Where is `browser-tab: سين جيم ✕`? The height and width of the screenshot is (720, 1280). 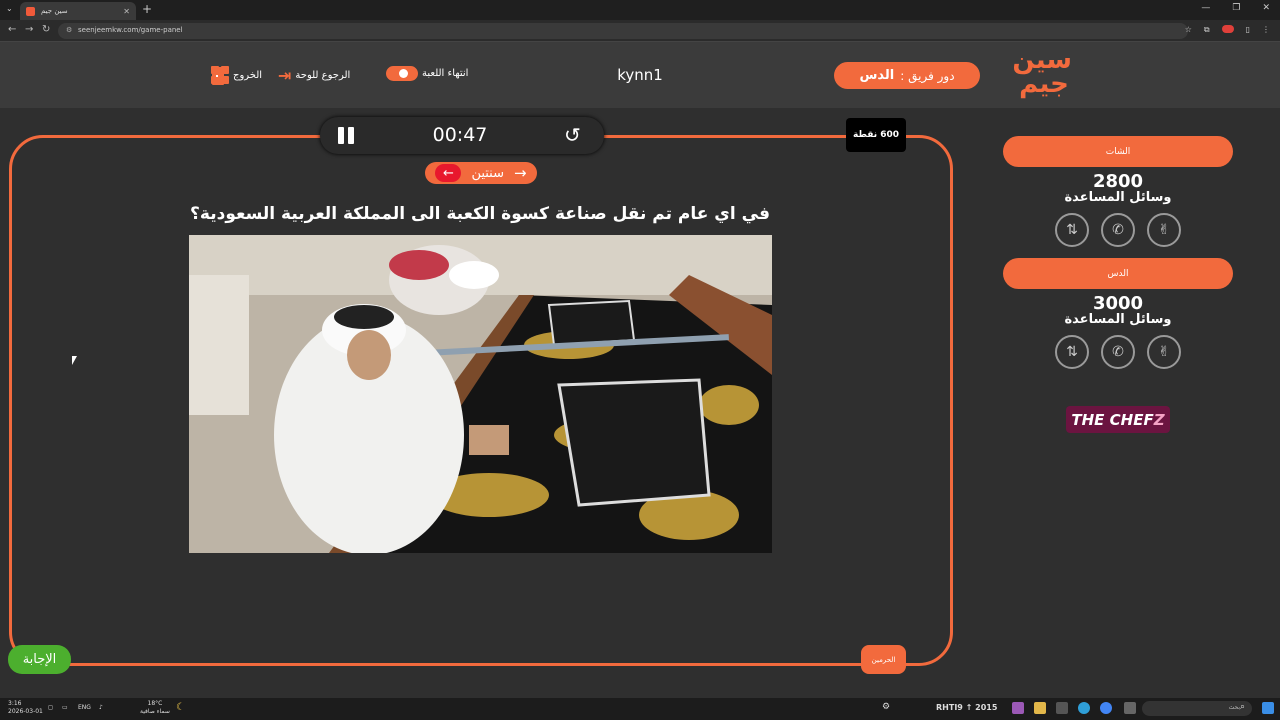 browser-tab: سين جيم ✕ is located at coordinates (78, 11).